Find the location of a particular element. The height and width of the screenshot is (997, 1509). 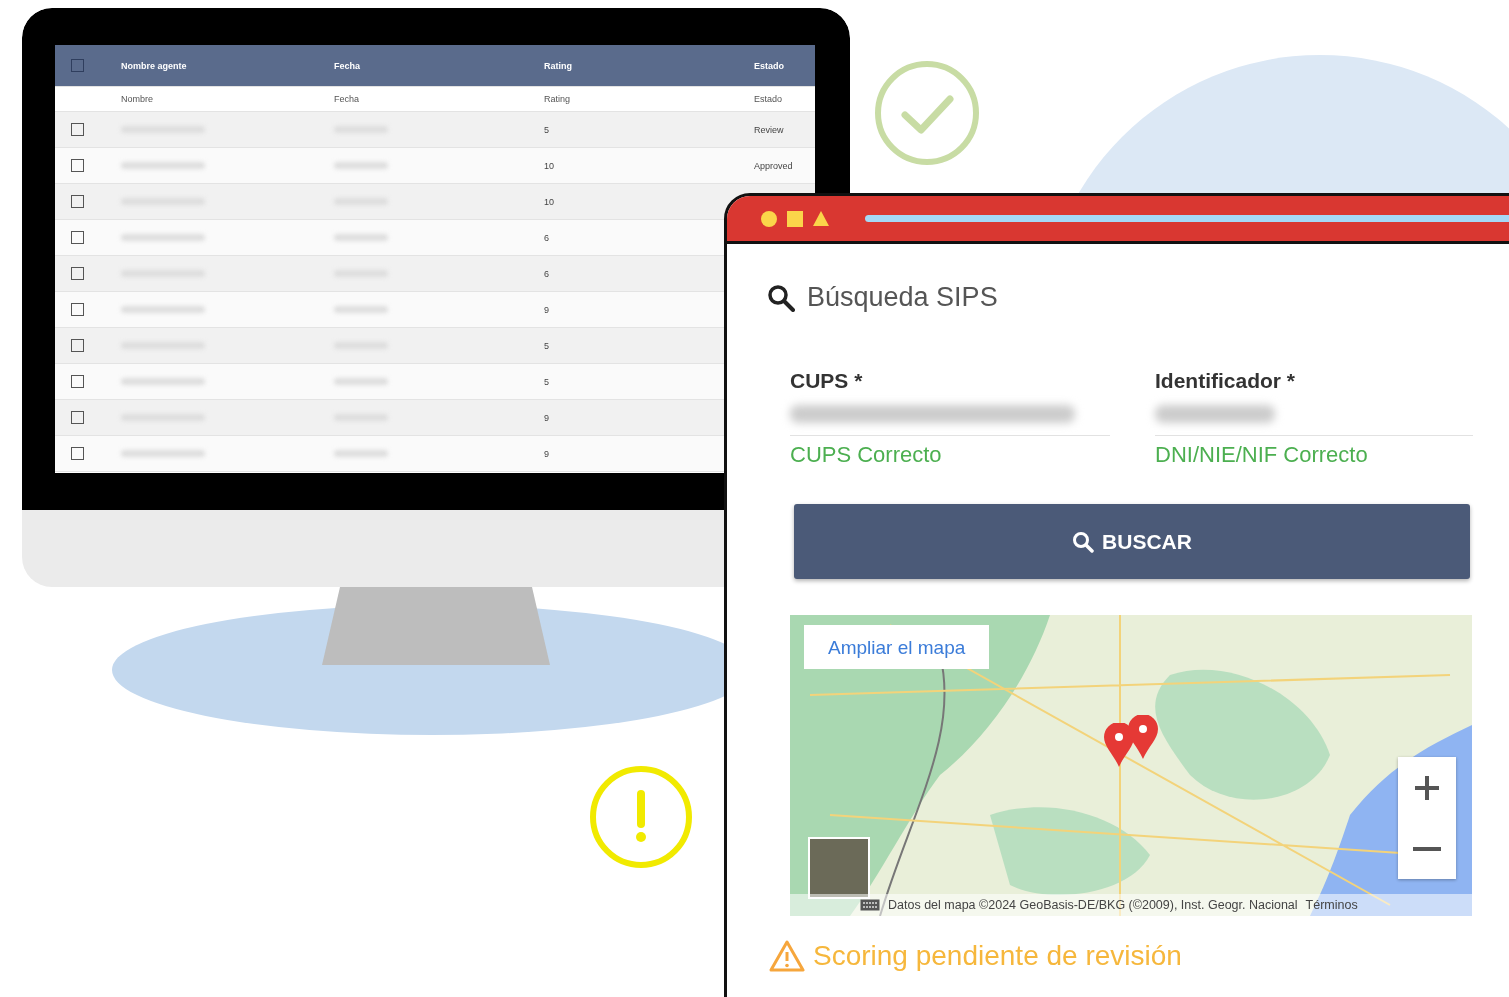

zoom-in-button is located at coordinates (1427, 787).